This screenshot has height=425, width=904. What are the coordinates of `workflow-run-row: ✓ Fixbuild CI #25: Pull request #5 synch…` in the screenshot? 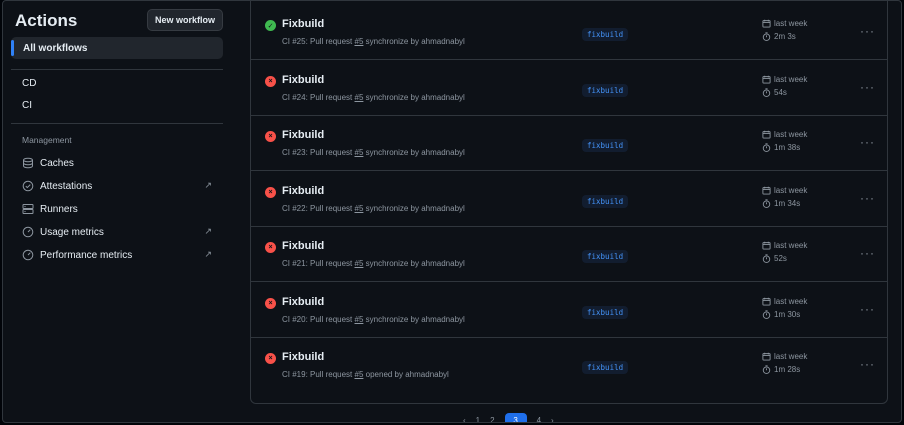 It's located at (569, 32).